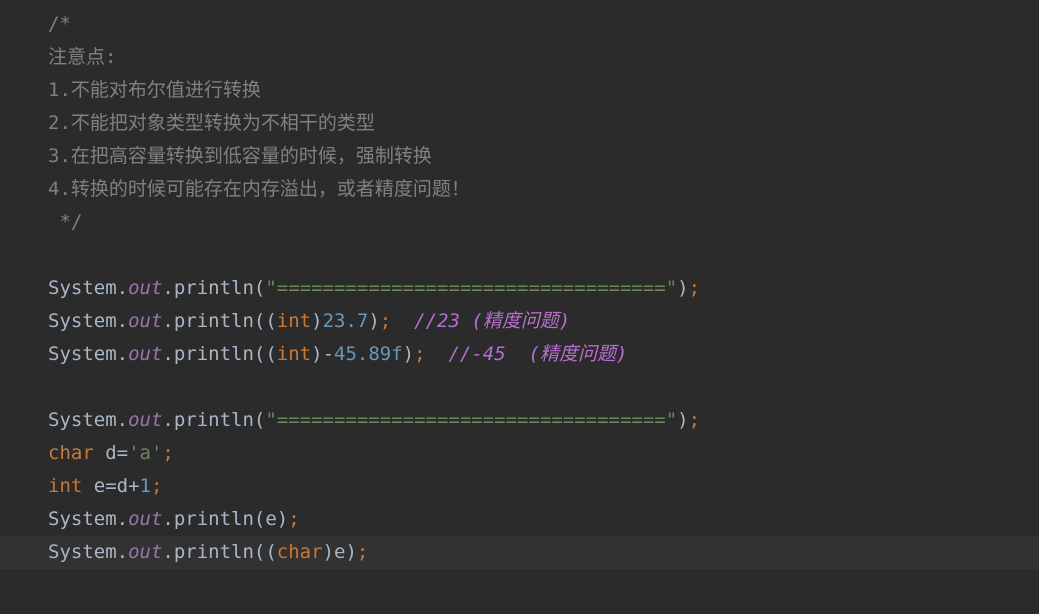 This screenshot has width=1039, height=614. Describe the element at coordinates (240, 156) in the screenshot. I see `code-token-comment: 3.在把高容量转换到低容量的时候，强制转换` at that location.